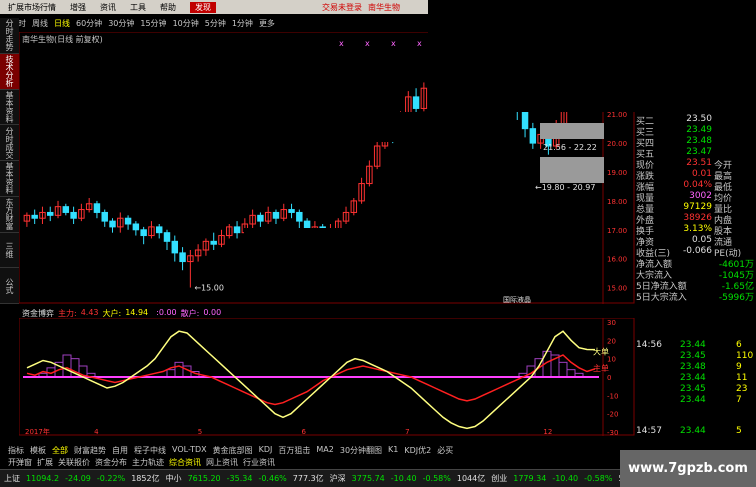  What do you see at coordinates (695, 120) in the screenshot?
I see `quote-row: 买二 23.50` at bounding box center [695, 120].